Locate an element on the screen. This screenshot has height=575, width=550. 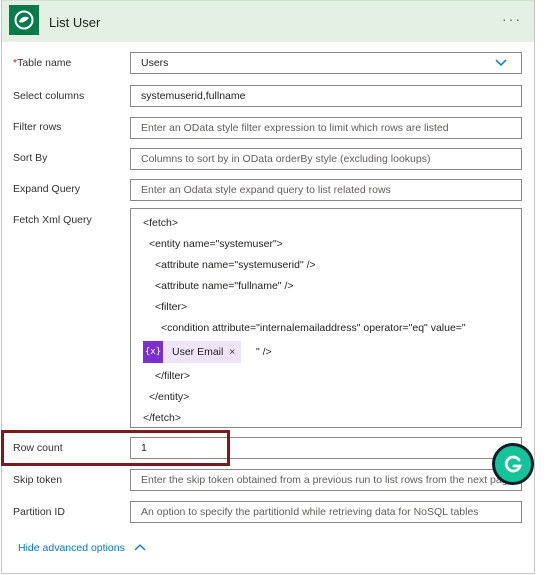
table-name-value: Users is located at coordinates (155, 63).